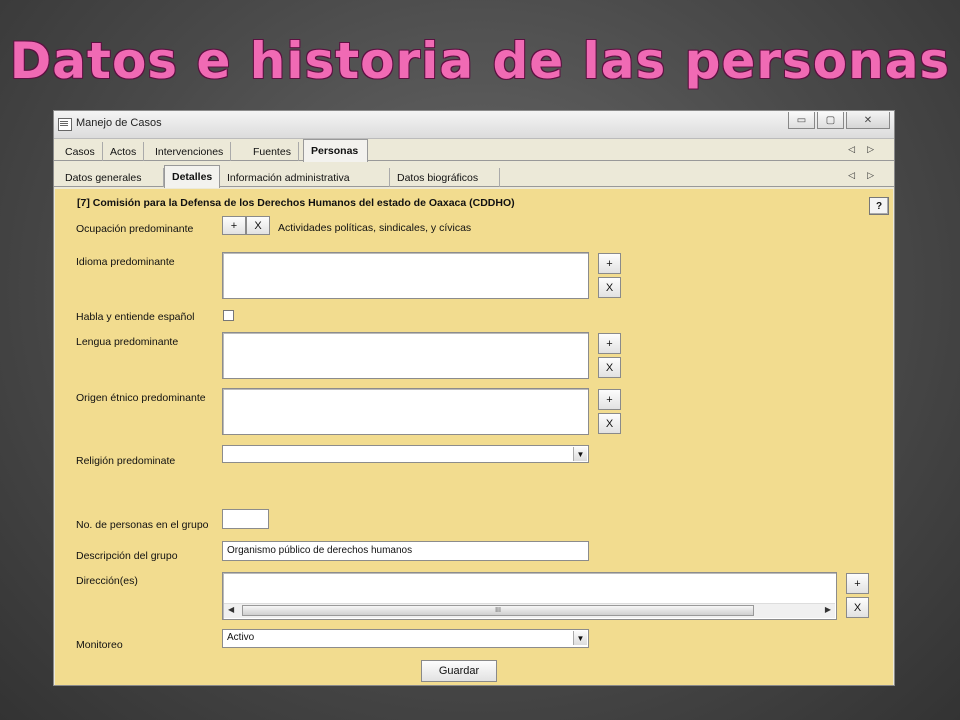 The width and height of the screenshot is (960, 720). I want to click on tab-scroll-left-icon: ◁, so click(857, 149).